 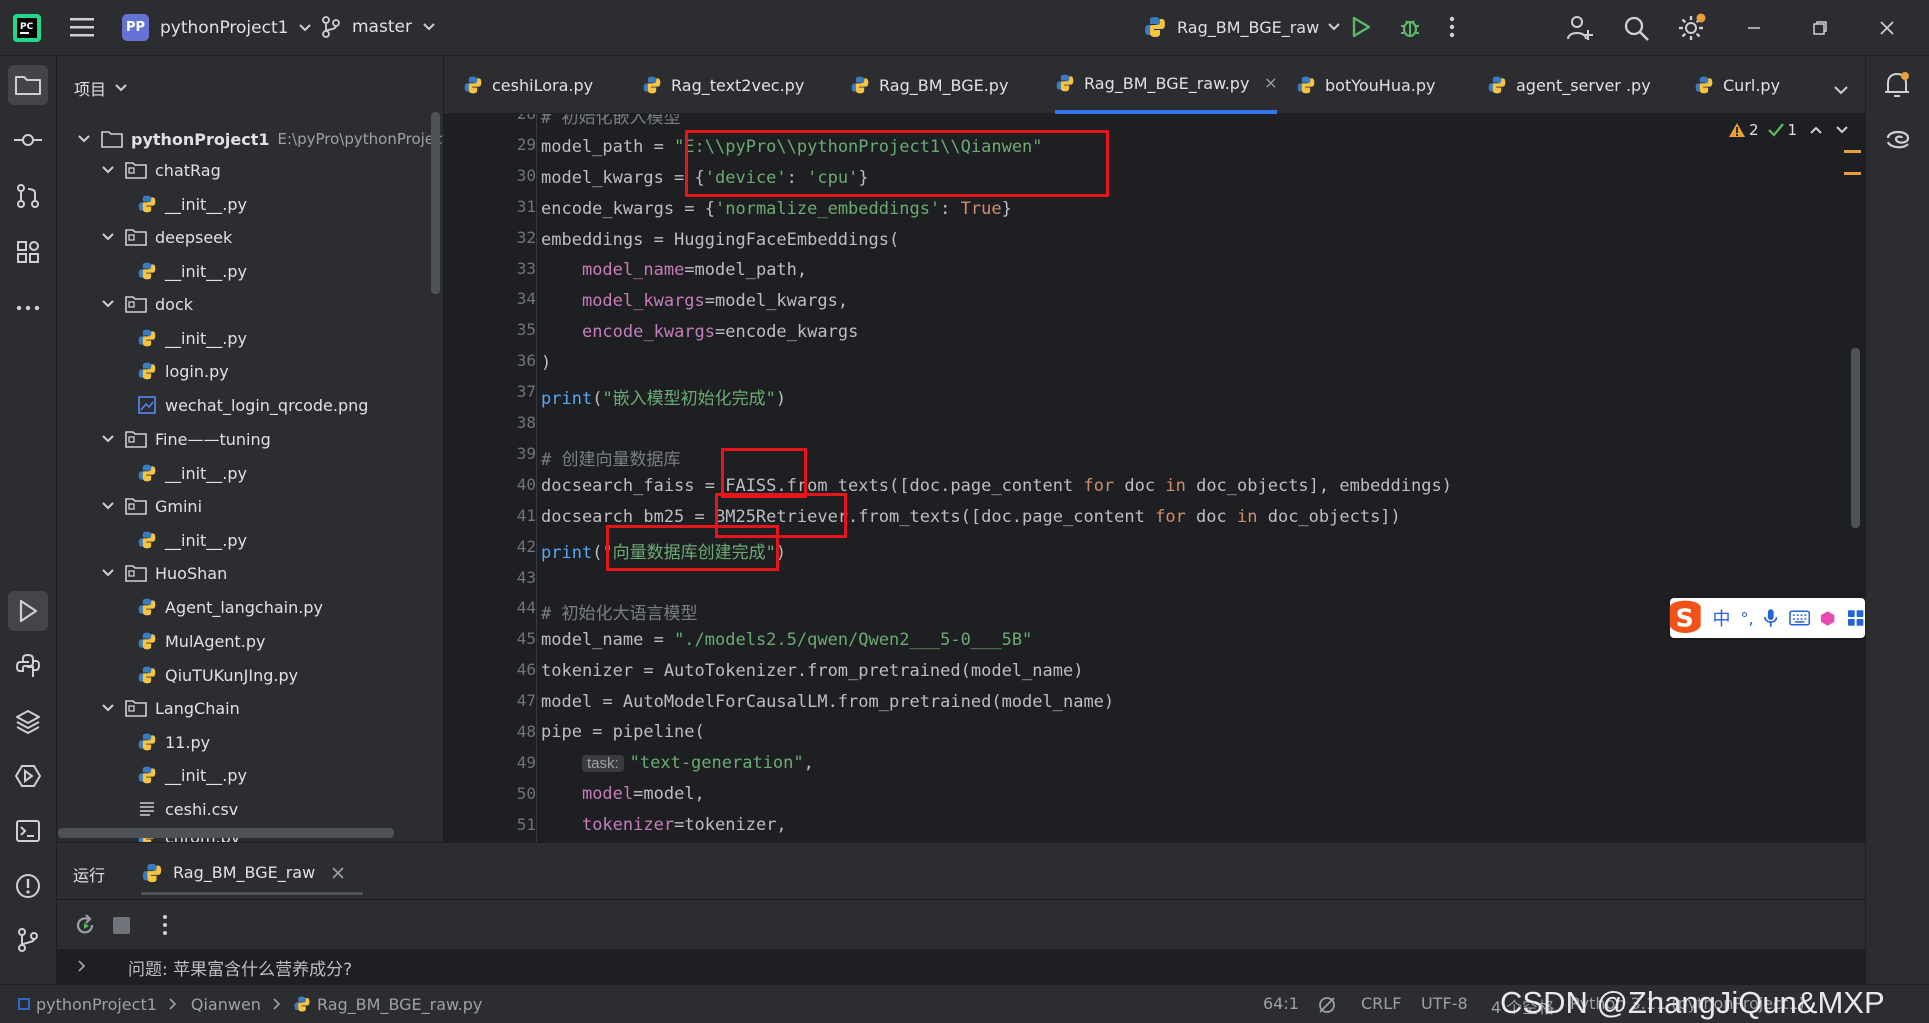 What do you see at coordinates (28, 886) in the screenshot?
I see `problems-tool-button` at bounding box center [28, 886].